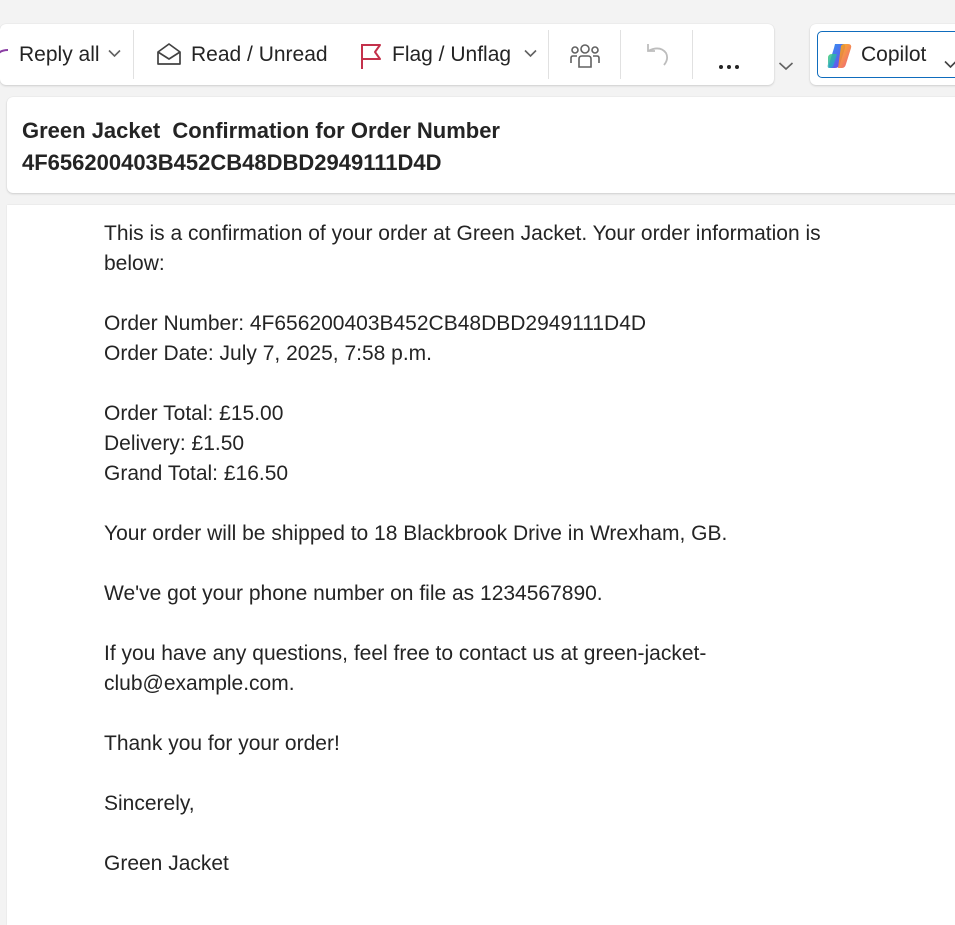 This screenshot has width=955, height=925. I want to click on reply-all-button: Reply all, so click(63, 54).